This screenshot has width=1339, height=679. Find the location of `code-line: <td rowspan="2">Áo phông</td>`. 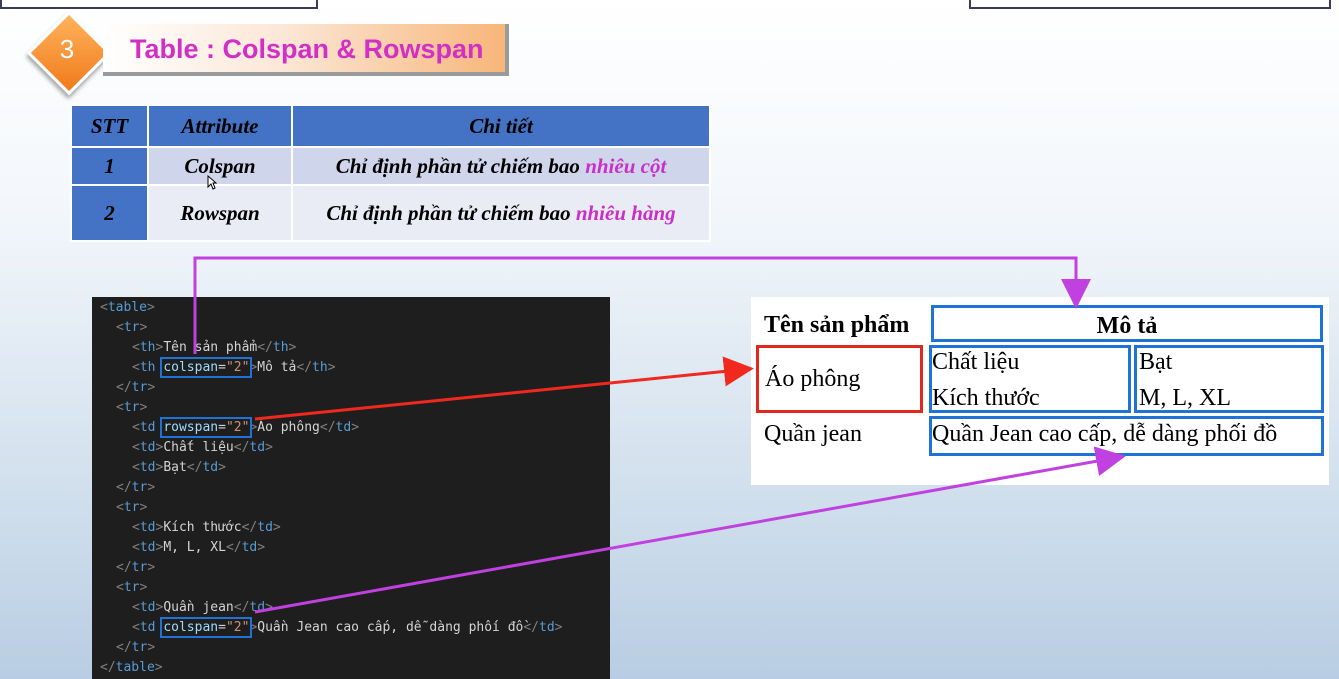

code-line: <td rowspan="2">Áo phông</td> is located at coordinates (246, 427).